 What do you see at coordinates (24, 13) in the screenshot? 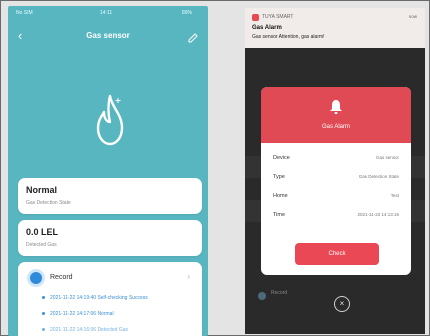
I see `carrier-text: No SIM` at bounding box center [24, 13].